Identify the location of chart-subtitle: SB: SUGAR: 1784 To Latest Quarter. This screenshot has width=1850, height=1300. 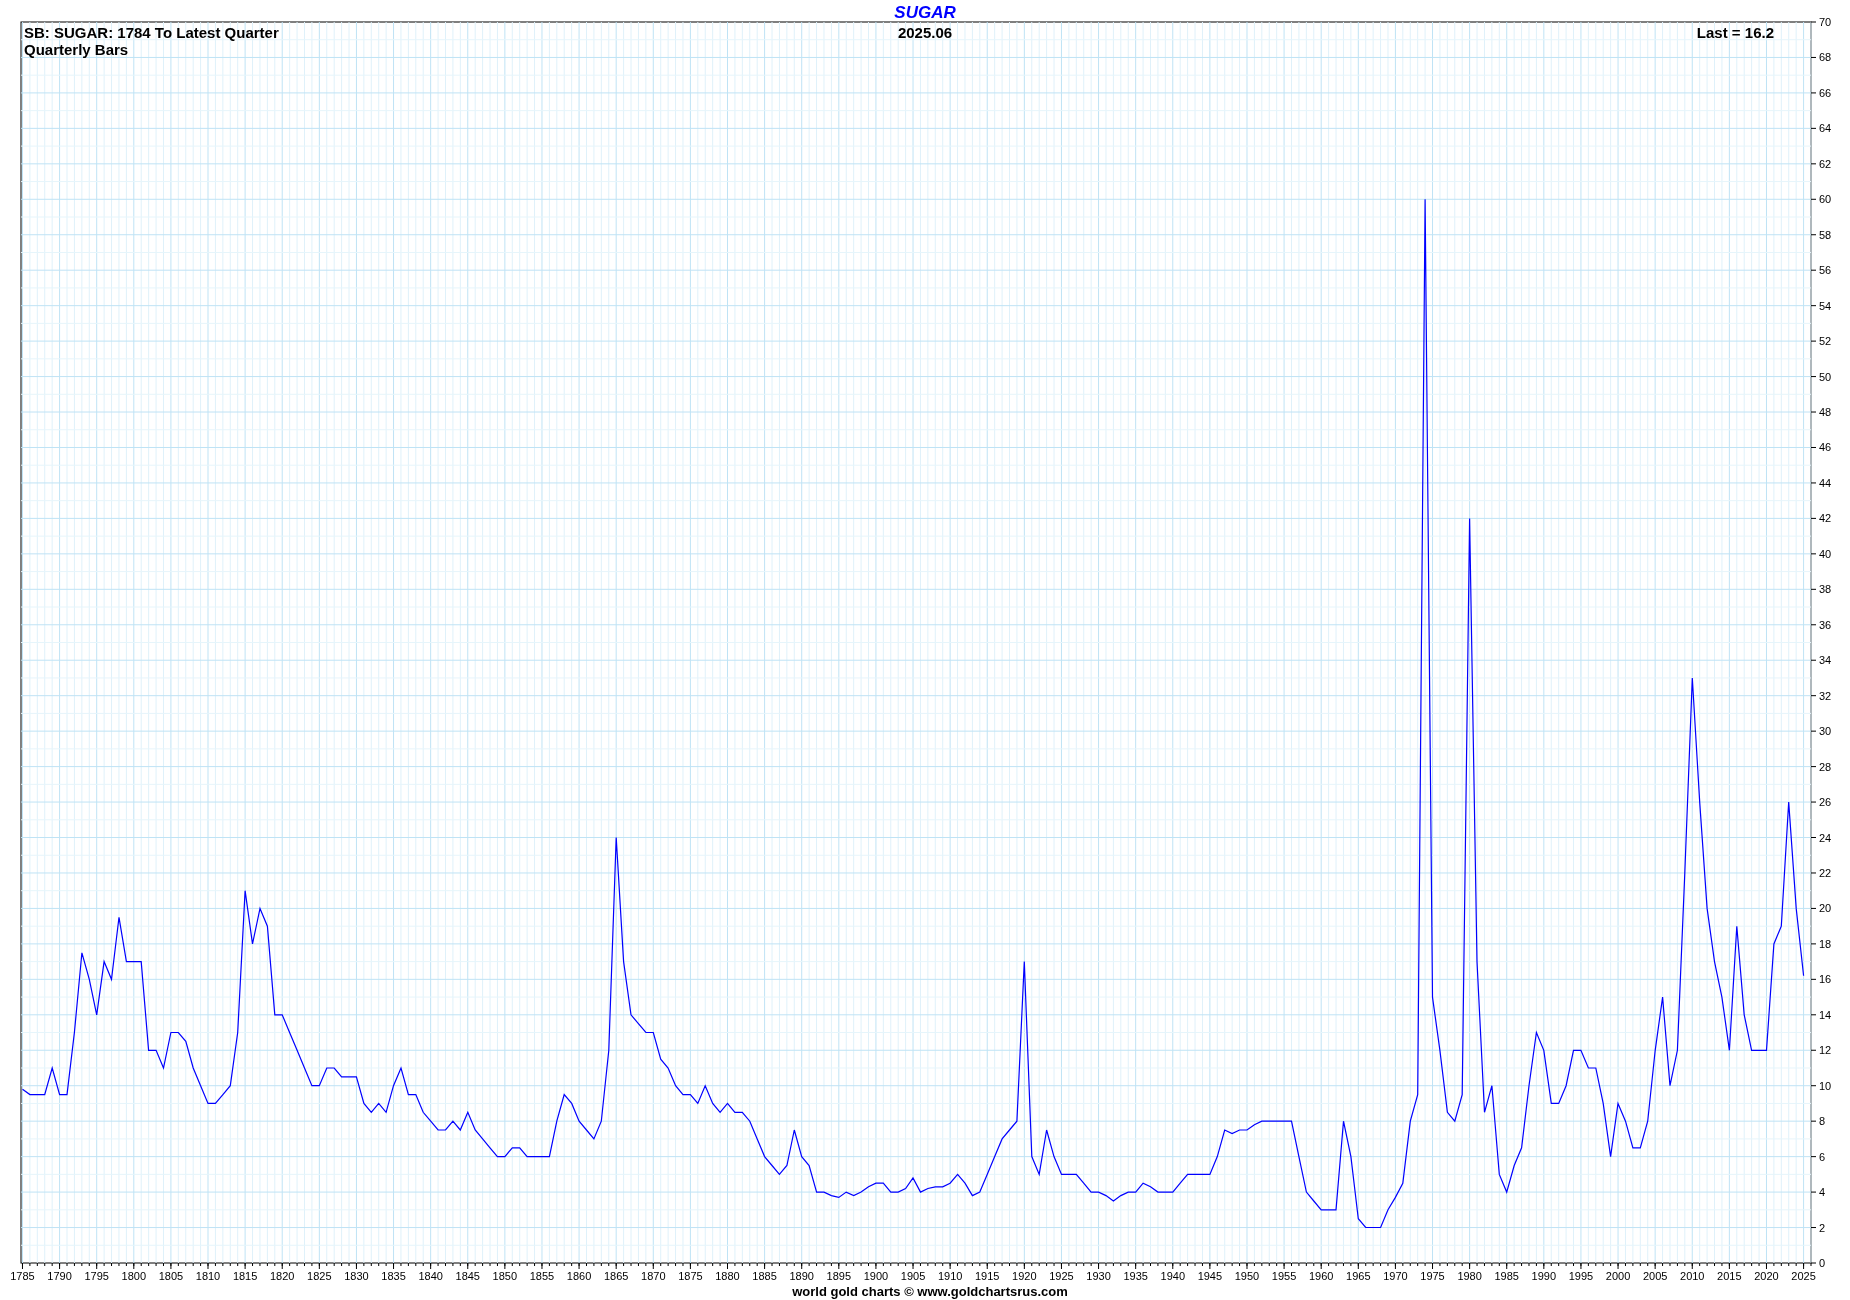
(151, 32).